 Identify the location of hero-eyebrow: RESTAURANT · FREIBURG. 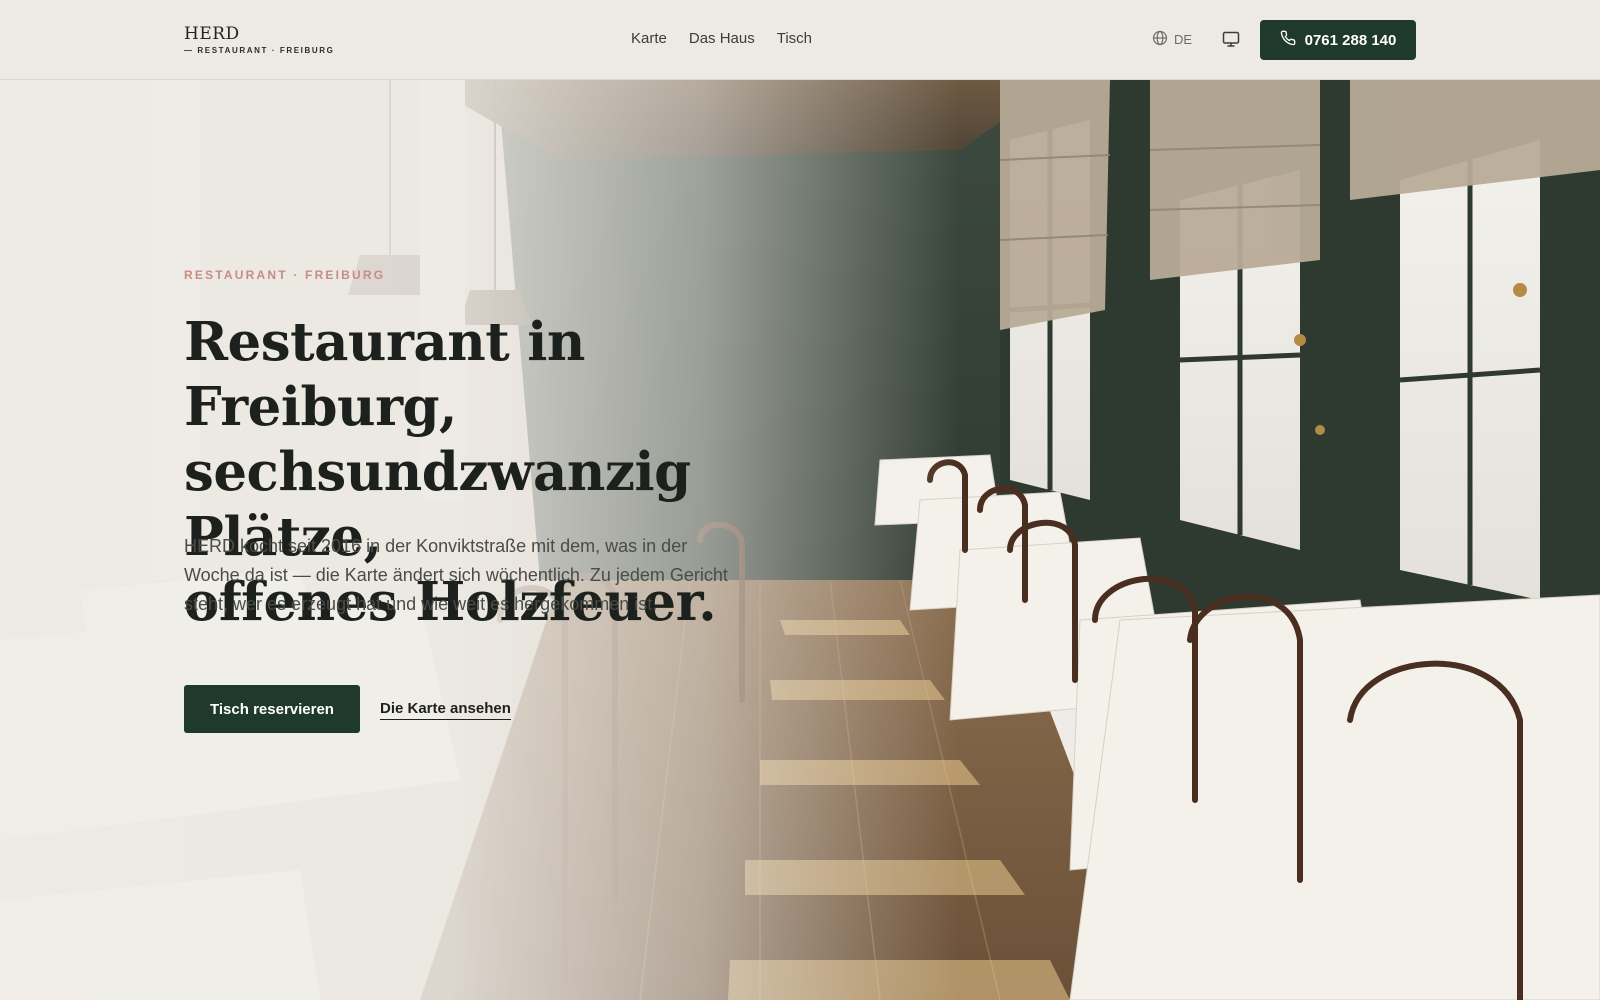
(285, 275).